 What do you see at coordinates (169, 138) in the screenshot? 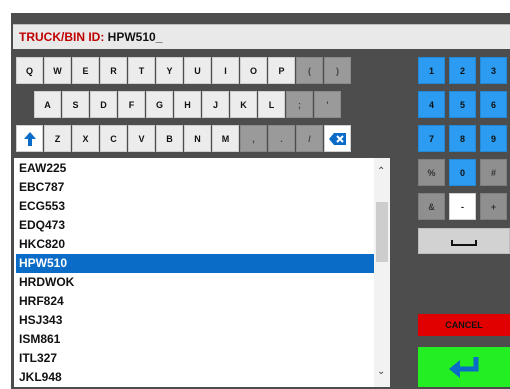
I see `key-b: B` at bounding box center [169, 138].